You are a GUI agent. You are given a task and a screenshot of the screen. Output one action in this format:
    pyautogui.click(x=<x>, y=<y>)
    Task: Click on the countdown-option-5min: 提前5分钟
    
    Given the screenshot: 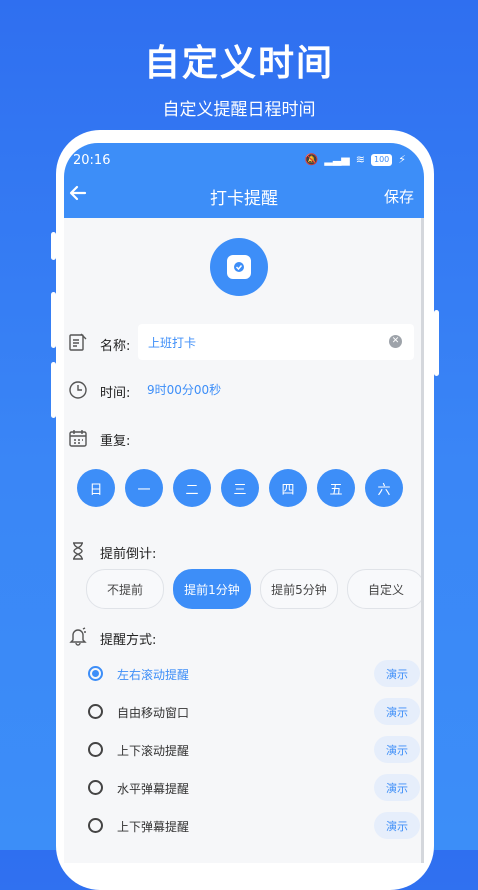 What is the action you would take?
    pyautogui.click(x=299, y=589)
    